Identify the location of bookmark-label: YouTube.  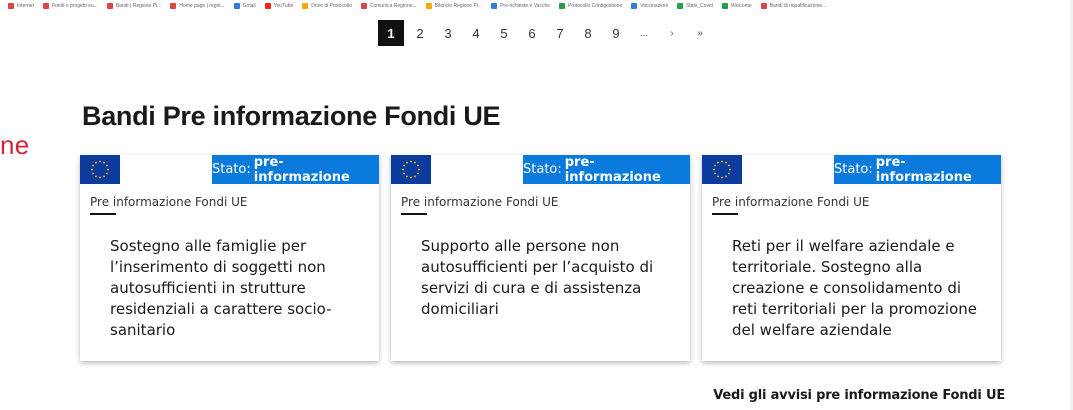
(283, 5).